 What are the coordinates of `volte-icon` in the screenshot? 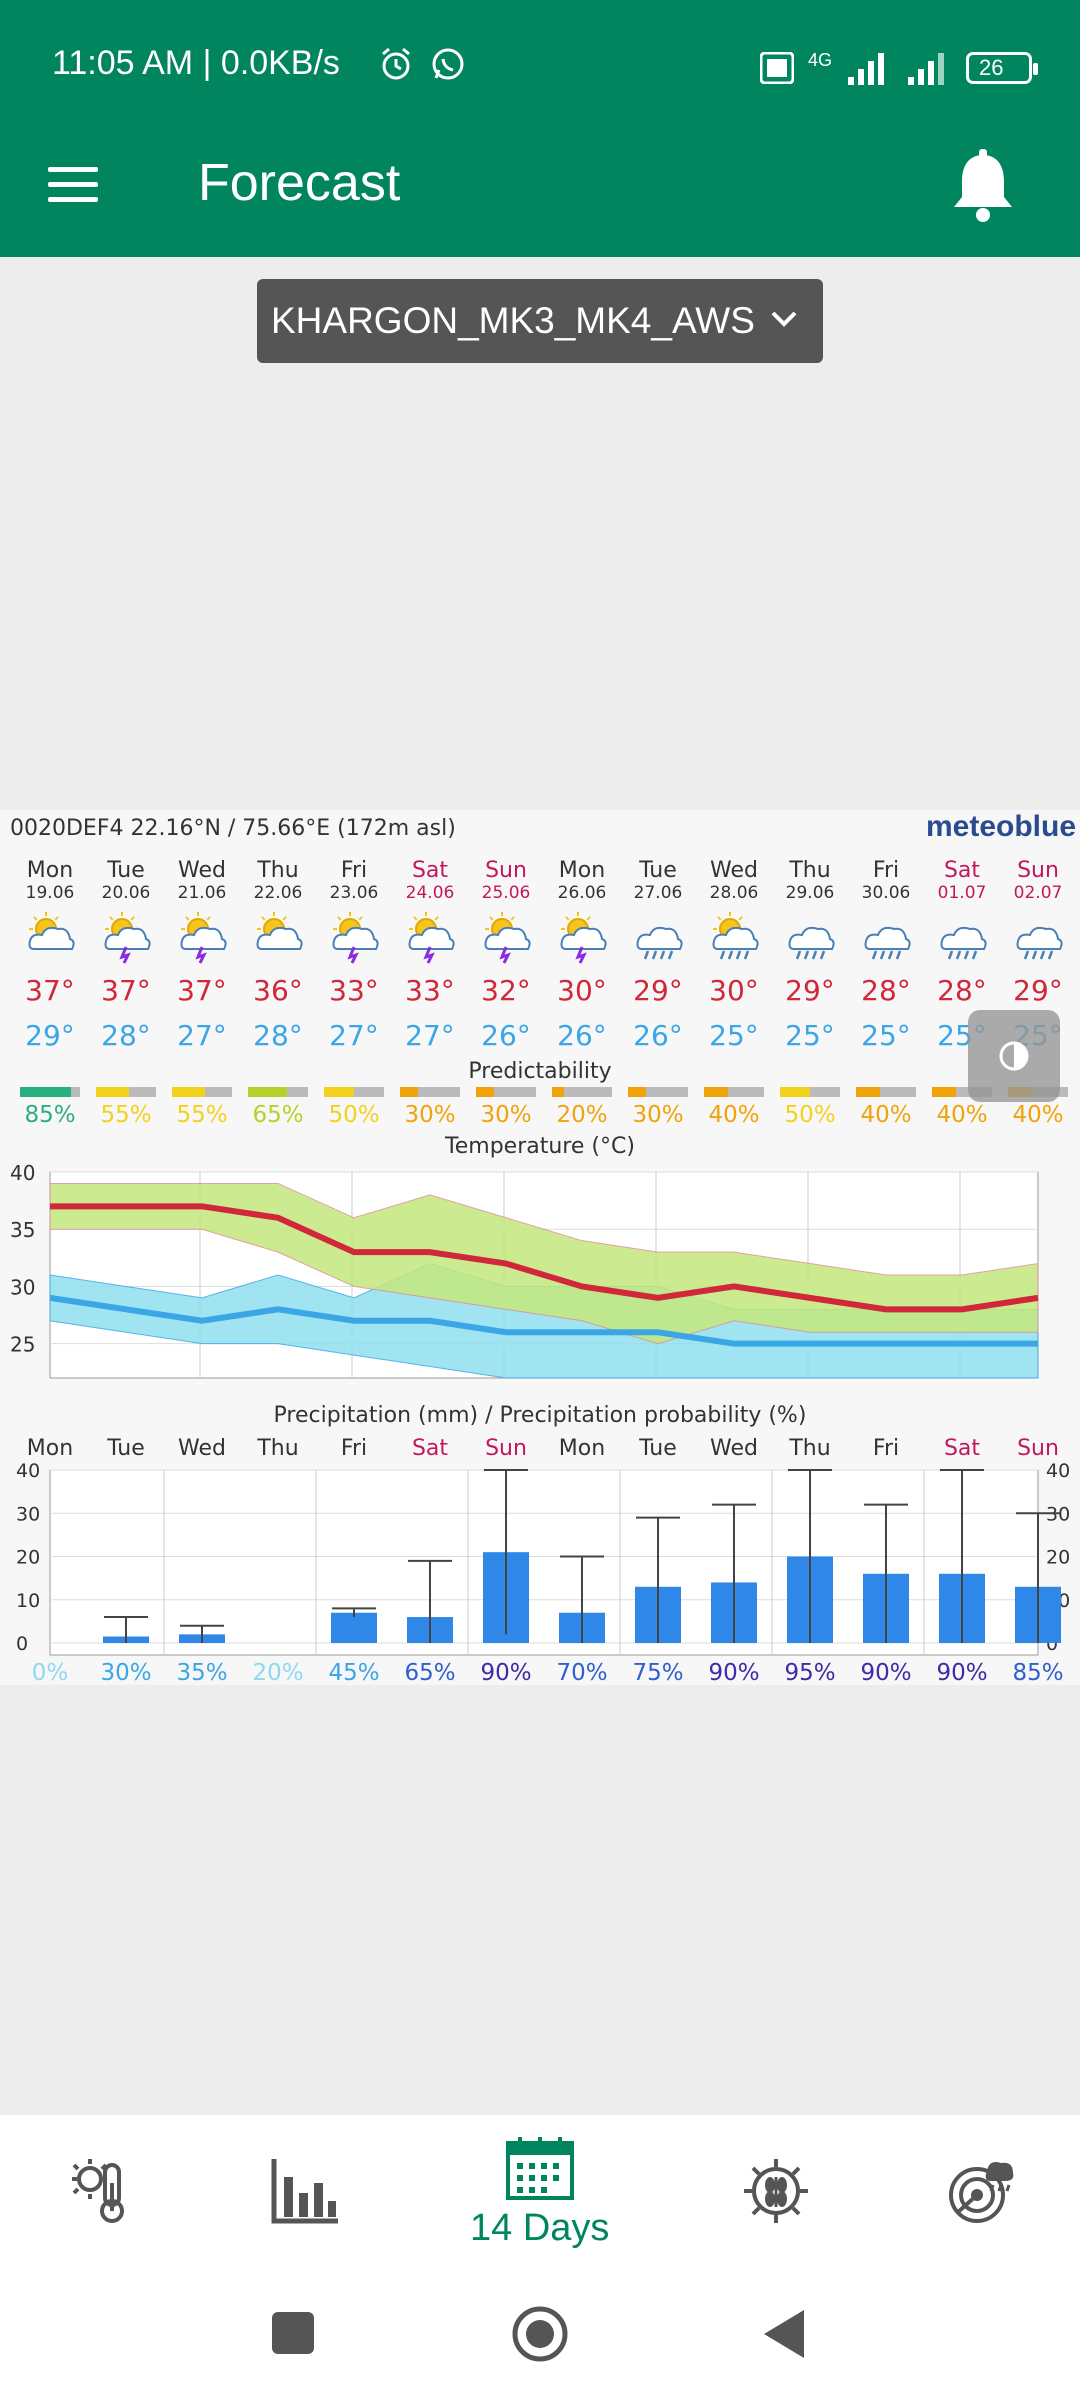 It's located at (776, 68).